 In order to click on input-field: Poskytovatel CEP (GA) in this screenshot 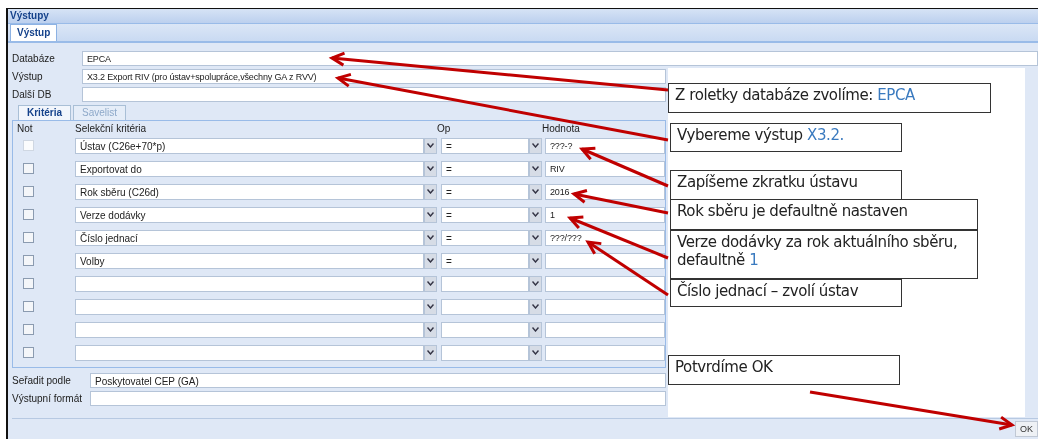, I will do `click(378, 380)`.